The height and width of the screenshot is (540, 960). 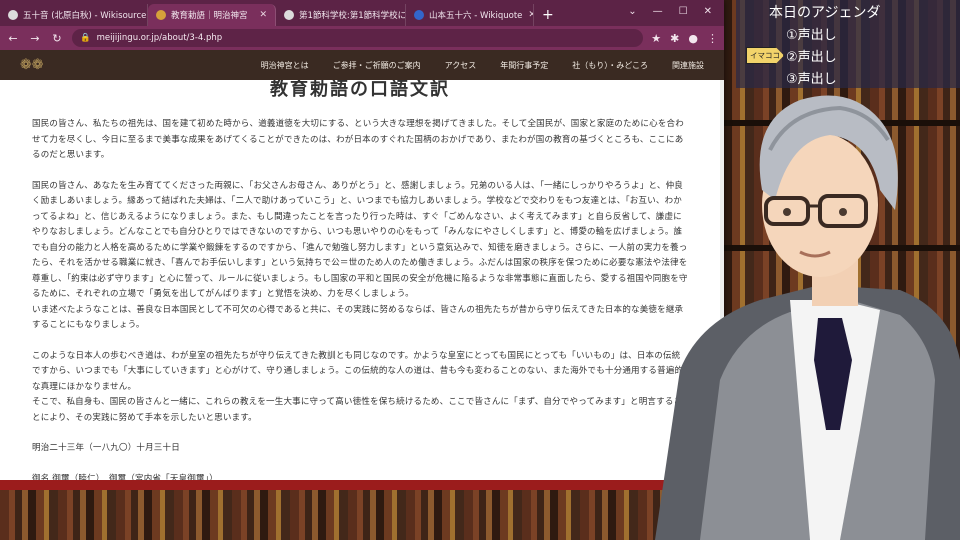 I want to click on tab-title: 山本五十六 - Wikiquote, so click(x=476, y=16).